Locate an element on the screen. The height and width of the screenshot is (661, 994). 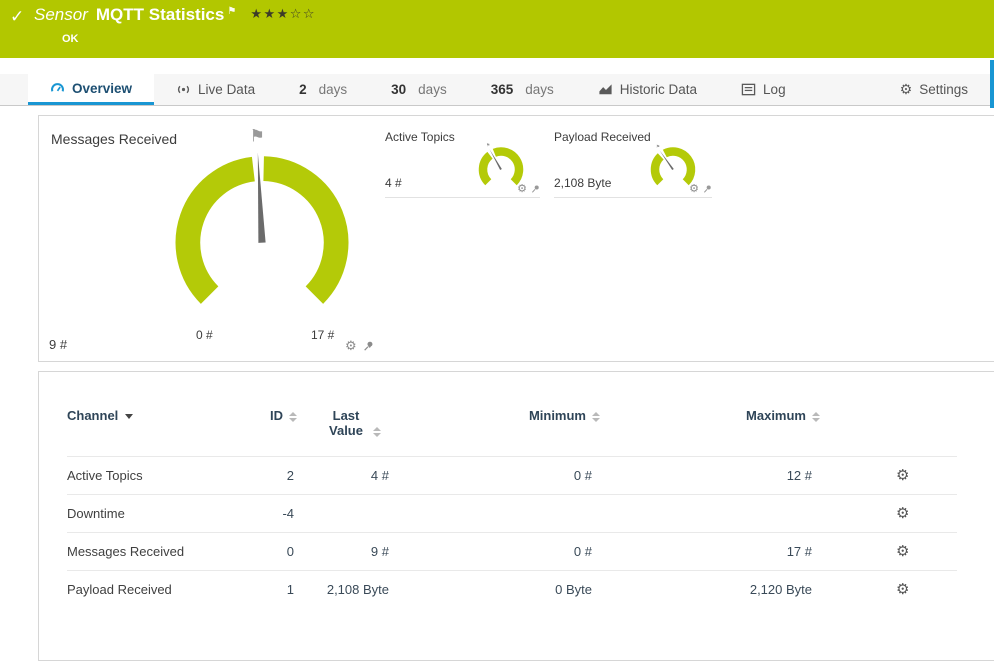
channel-last: 9 # is located at coordinates (353, 551).